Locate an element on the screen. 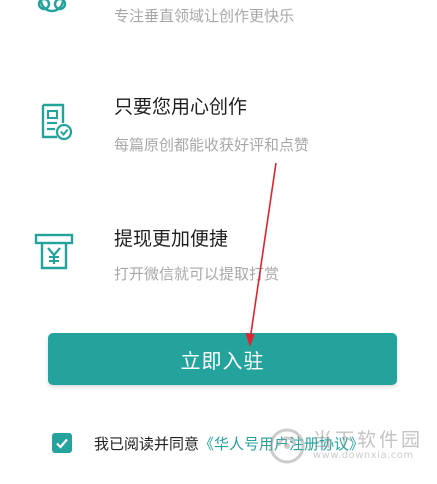 Image resolution: width=437 pixels, height=484 pixels. watermark-name: 当下软件园 is located at coordinates (367, 440).